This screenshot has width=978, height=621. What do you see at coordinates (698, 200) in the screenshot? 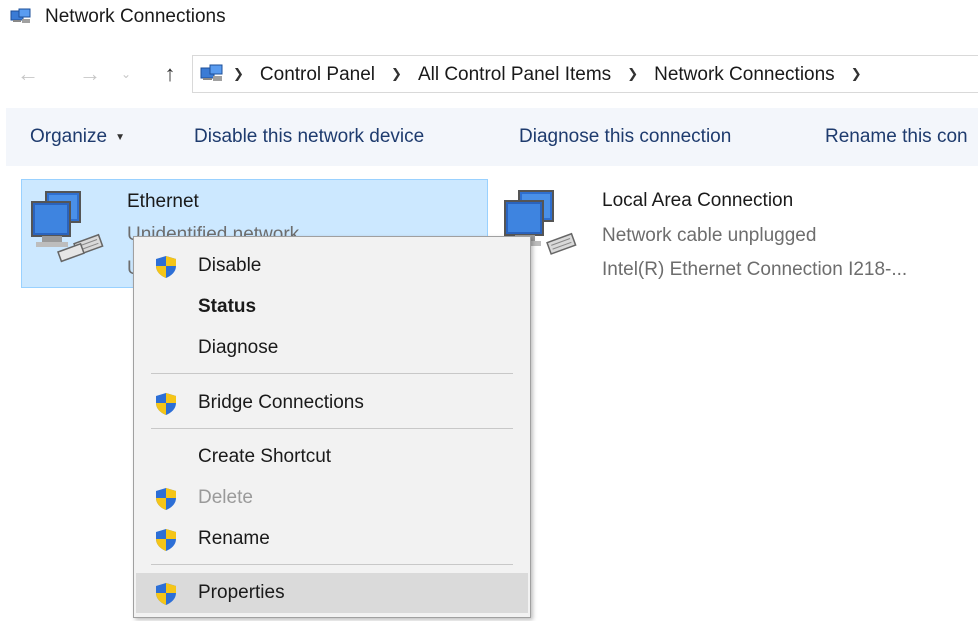
I see `connection-name: Local Area Connection` at bounding box center [698, 200].